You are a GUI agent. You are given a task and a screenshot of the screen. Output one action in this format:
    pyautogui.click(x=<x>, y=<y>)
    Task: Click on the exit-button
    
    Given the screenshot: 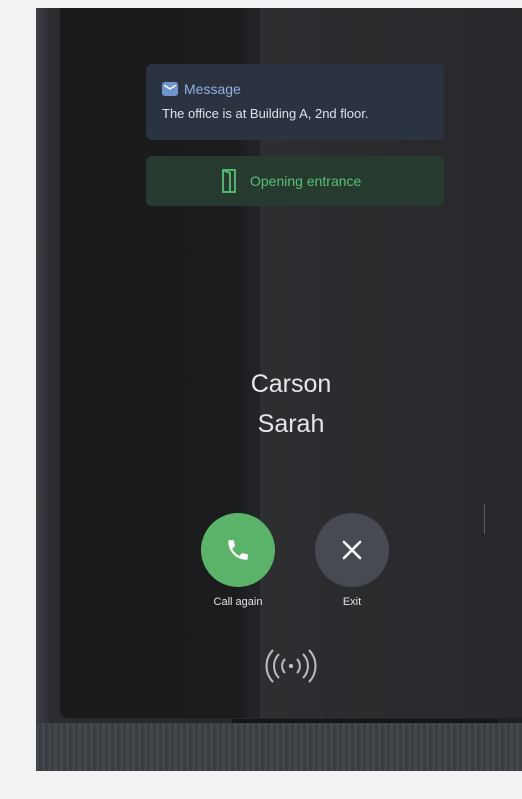 What is the action you would take?
    pyautogui.click(x=352, y=550)
    